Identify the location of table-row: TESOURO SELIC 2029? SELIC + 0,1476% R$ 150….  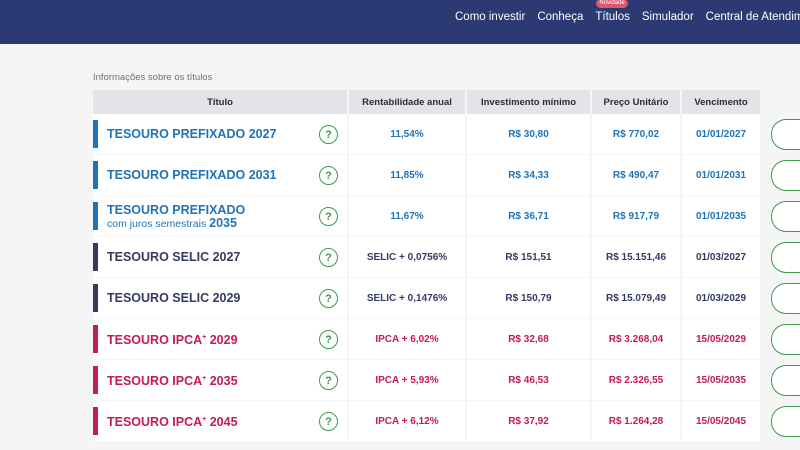
(446, 298).